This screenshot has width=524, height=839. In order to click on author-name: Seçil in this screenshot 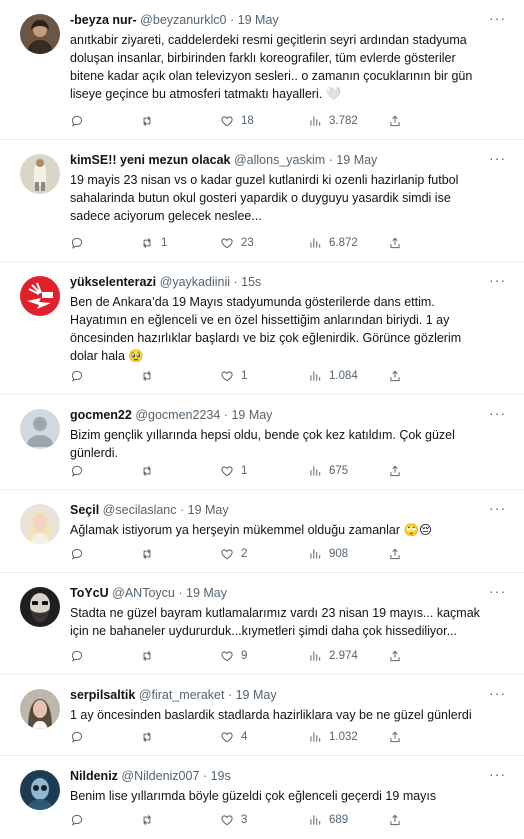, I will do `click(84, 510)`.